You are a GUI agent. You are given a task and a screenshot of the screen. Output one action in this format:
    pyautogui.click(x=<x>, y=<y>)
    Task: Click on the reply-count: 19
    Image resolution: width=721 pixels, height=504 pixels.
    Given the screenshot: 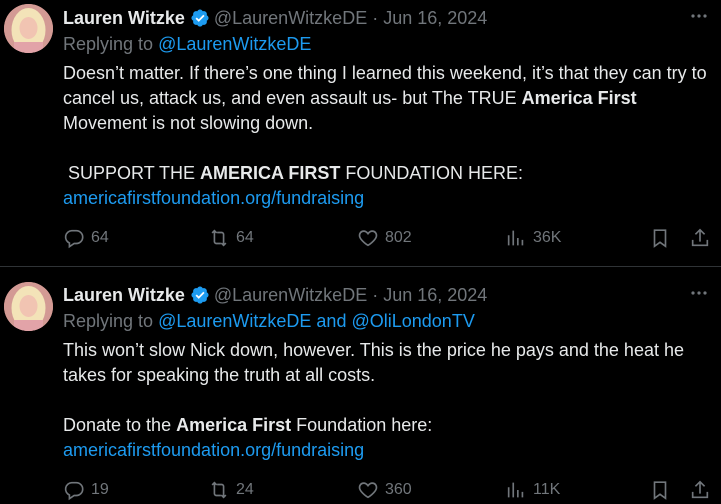 What is the action you would take?
    pyautogui.click(x=100, y=489)
    